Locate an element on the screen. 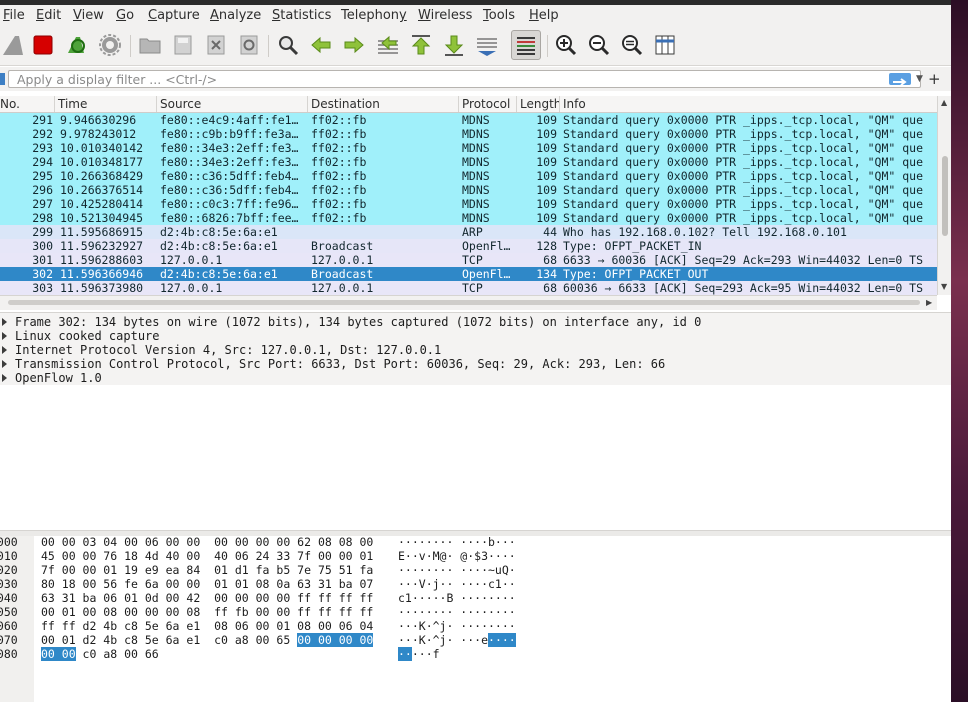 The image size is (968, 702). colorize-packet-list-icon is located at coordinates (526, 45).